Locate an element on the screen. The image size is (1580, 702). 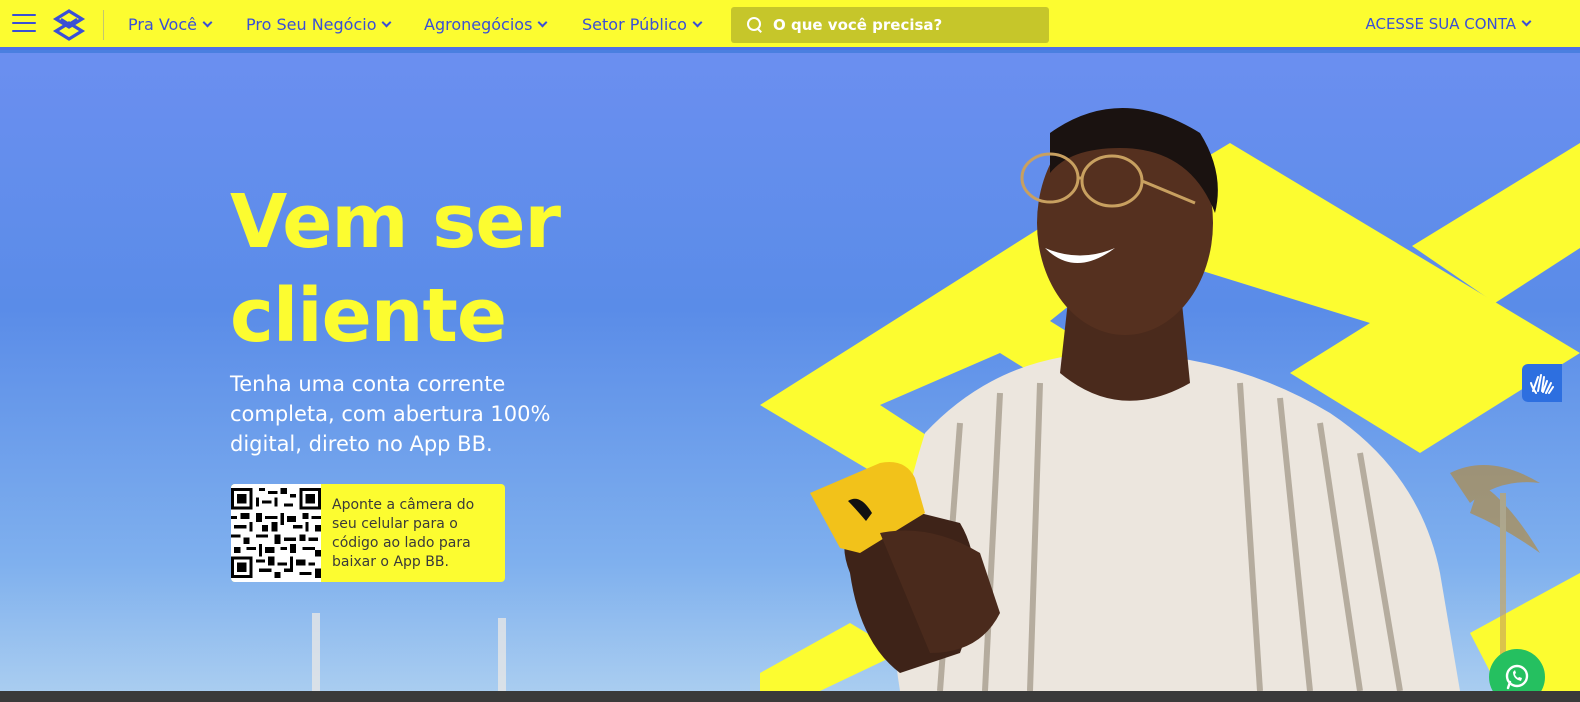
hero-headline-line2: cliente is located at coordinates (368, 316).